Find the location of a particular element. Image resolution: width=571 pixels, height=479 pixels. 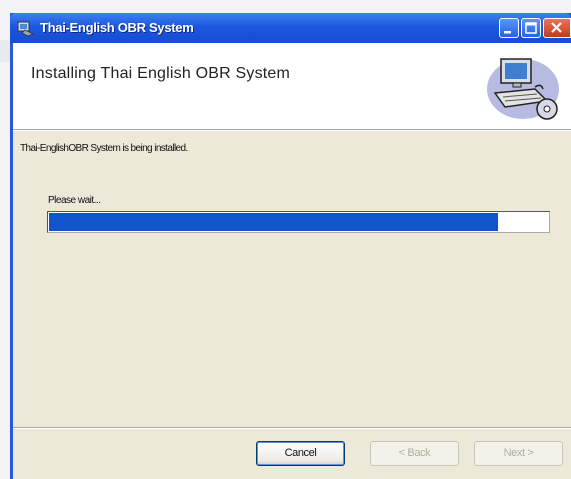

window-title: Thai-English OBR System is located at coordinates (117, 27).